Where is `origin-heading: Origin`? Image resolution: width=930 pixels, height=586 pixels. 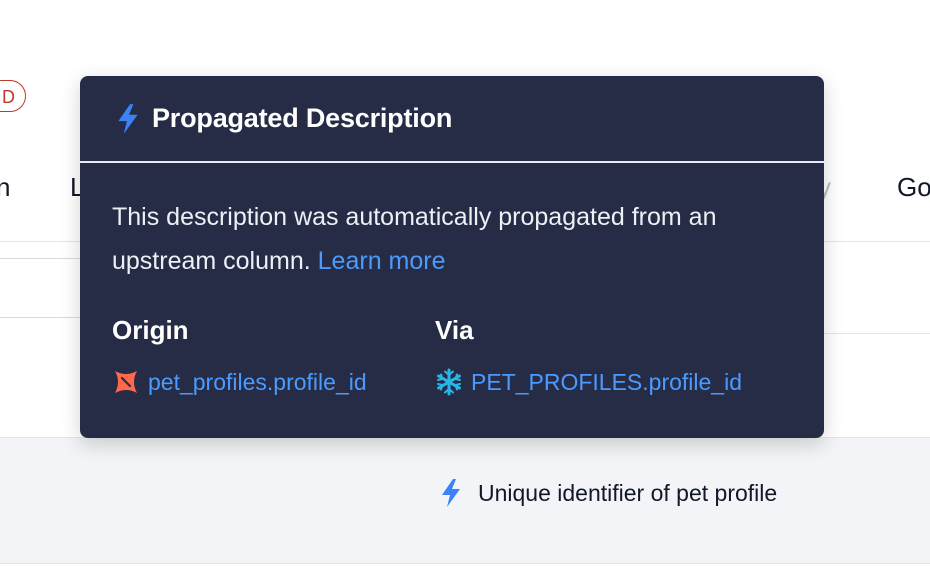 origin-heading: Origin is located at coordinates (150, 330).